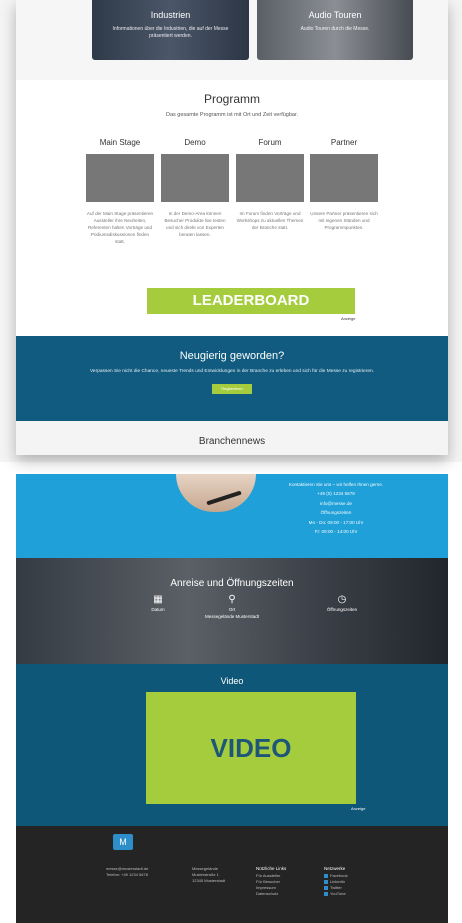  What do you see at coordinates (271, 868) in the screenshot?
I see `footer-links-heading: Nützliche Links` at bounding box center [271, 868].